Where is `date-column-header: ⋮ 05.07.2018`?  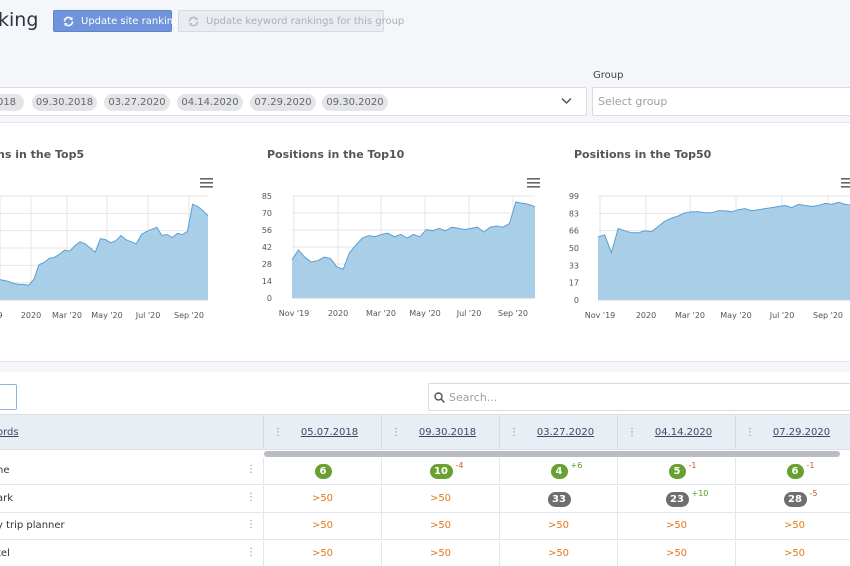 date-column-header: ⋮ 05.07.2018 is located at coordinates (322, 432).